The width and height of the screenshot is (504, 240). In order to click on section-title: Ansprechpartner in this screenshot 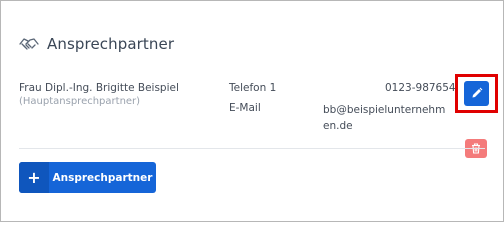, I will do `click(111, 44)`.